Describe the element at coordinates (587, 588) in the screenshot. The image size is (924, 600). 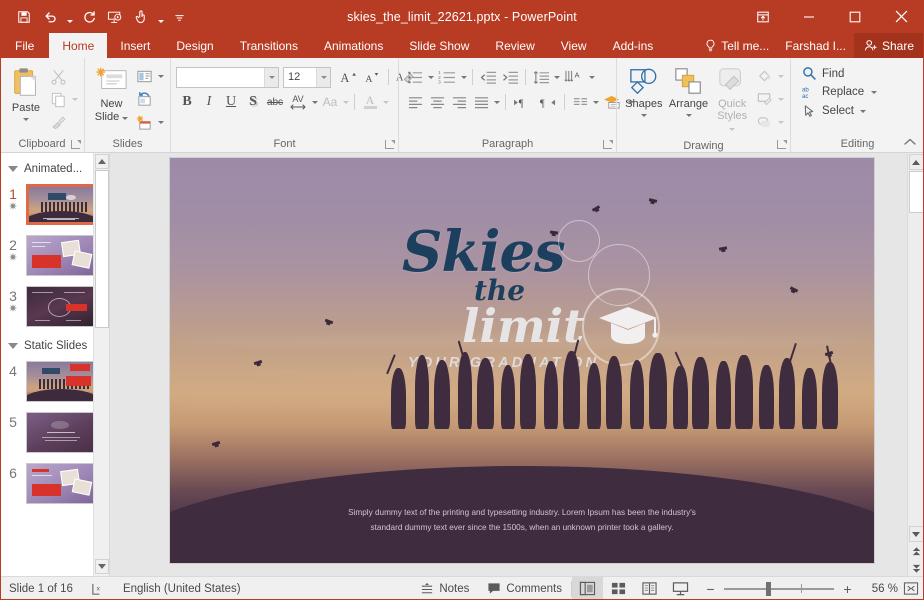
I see `normal-view-button` at that location.